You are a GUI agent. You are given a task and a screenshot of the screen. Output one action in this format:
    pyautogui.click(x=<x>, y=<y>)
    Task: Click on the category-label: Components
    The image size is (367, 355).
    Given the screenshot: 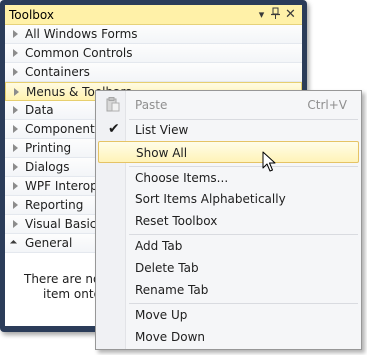 What is the action you would take?
    pyautogui.click(x=63, y=129)
    